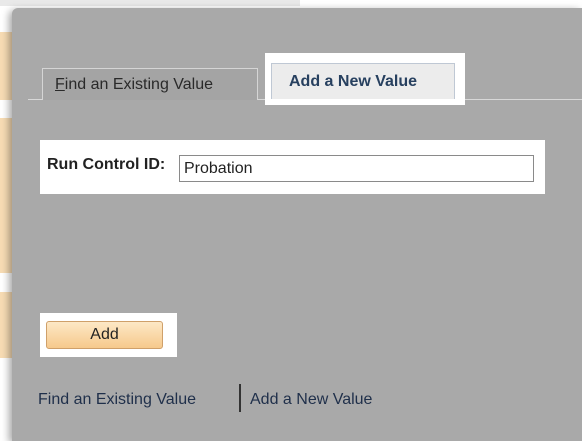 This screenshot has height=441, width=582. I want to click on tab-find-label: ind an Existing Value, so click(139, 84).